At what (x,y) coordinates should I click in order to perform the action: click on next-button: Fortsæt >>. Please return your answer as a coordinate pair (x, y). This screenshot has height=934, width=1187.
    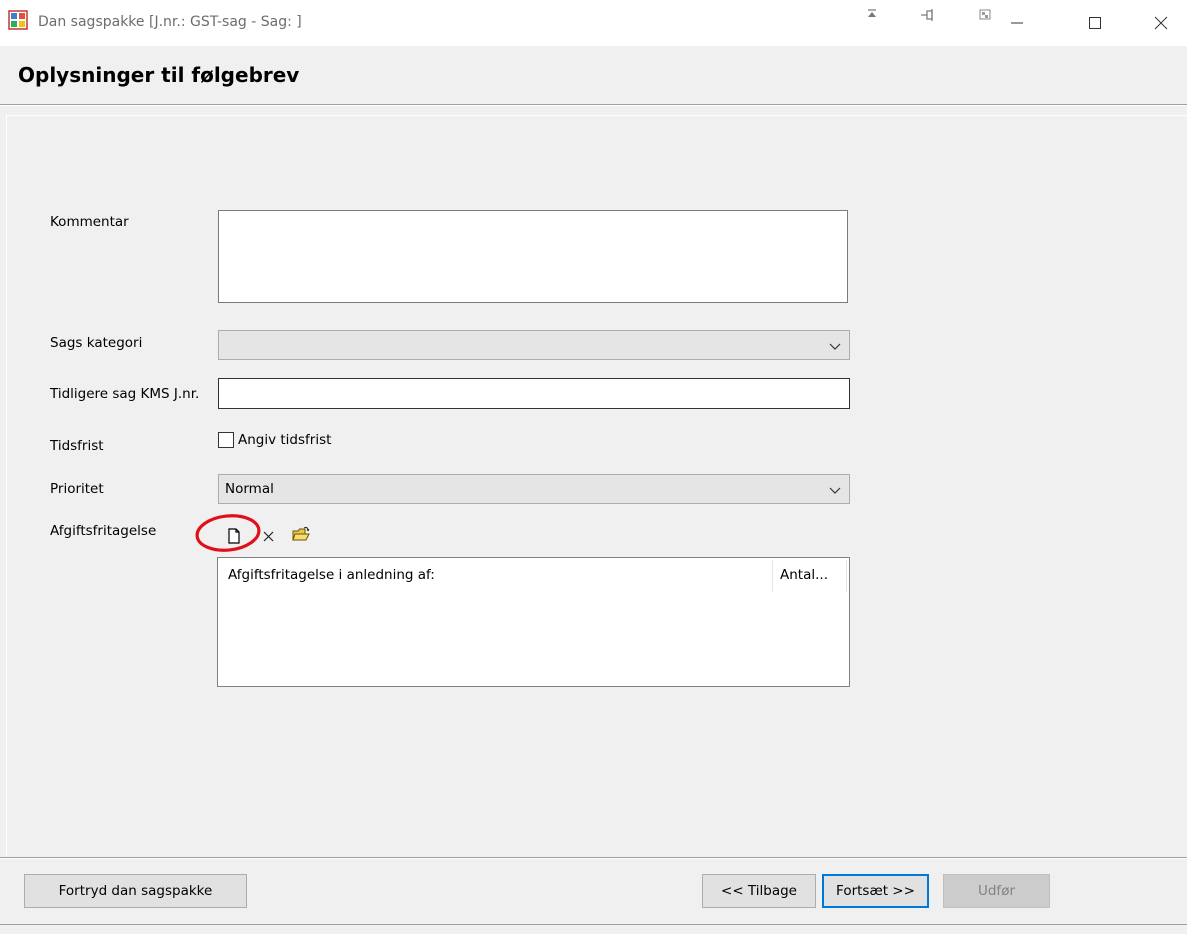
    Looking at the image, I should click on (875, 891).